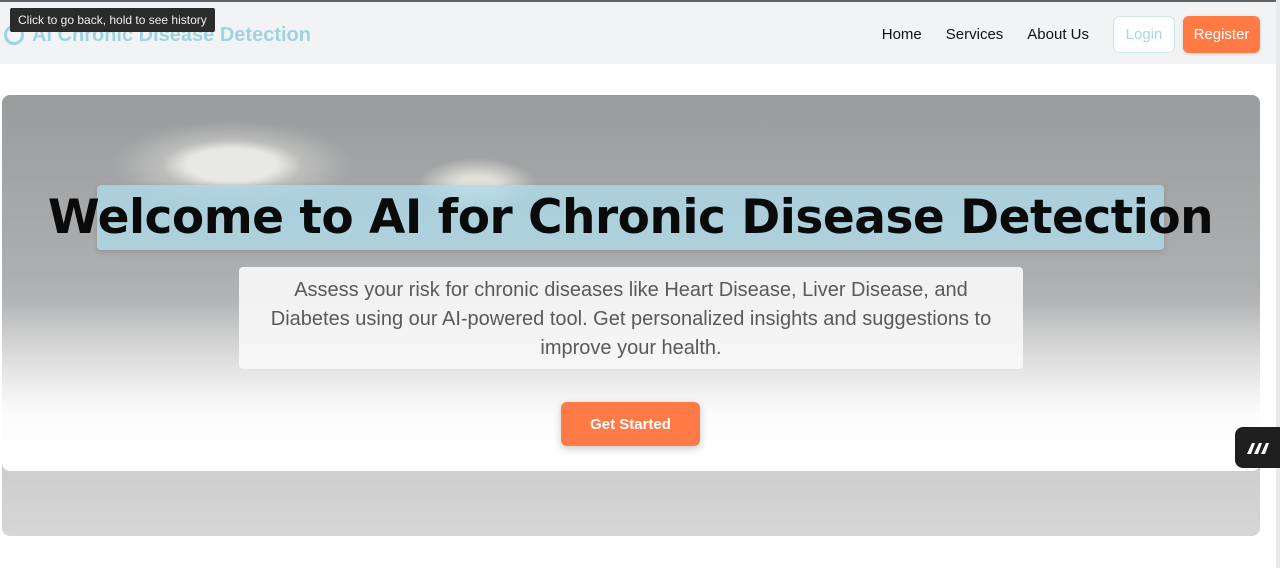 Image resolution: width=1280 pixels, height=568 pixels. What do you see at coordinates (112, 20) in the screenshot?
I see `back-button-tooltip: Click to go back, hold to see history` at bounding box center [112, 20].